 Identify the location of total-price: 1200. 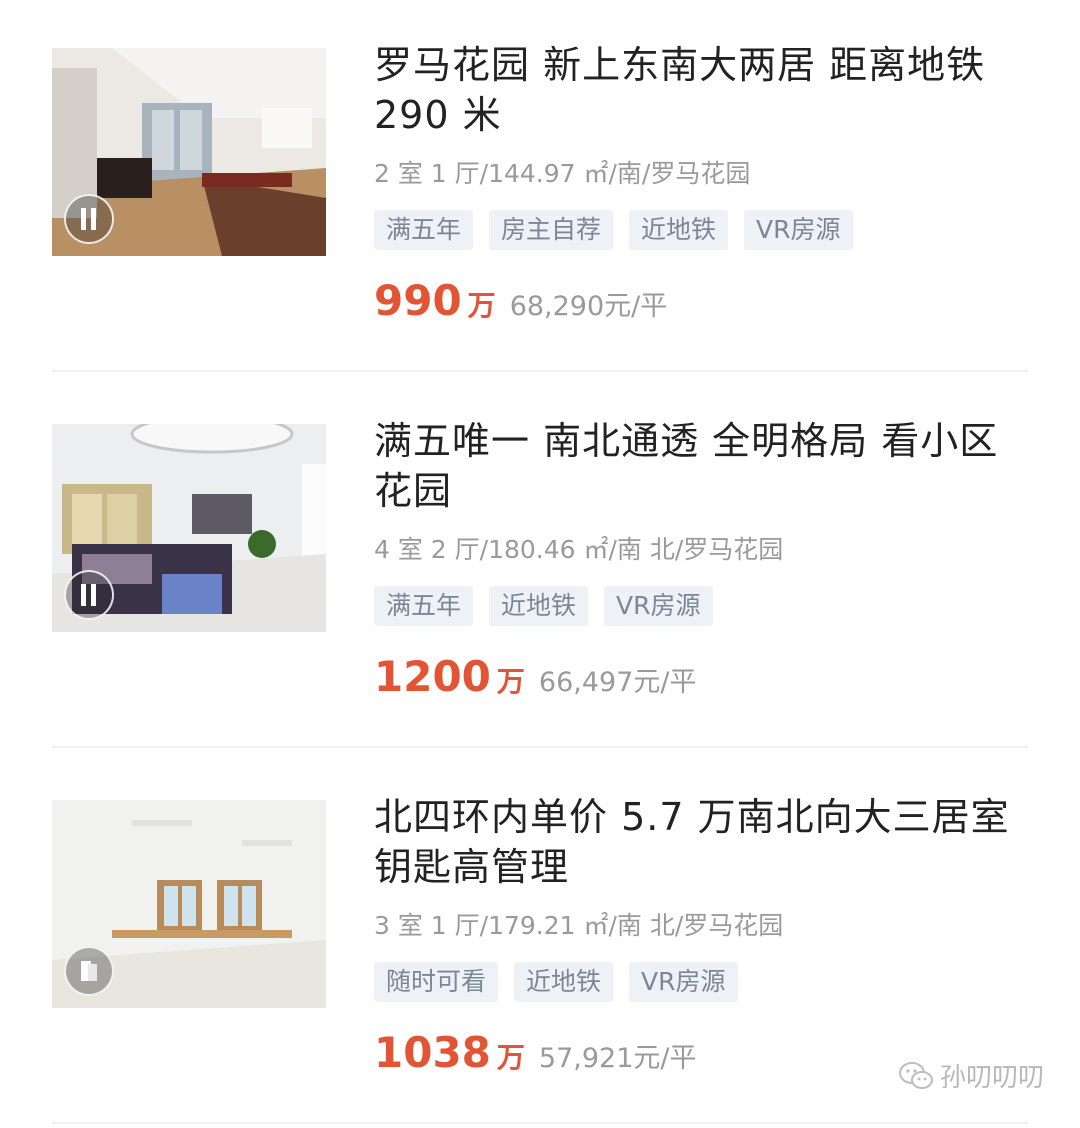
(432, 676).